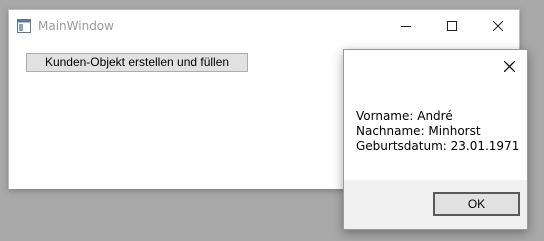 This screenshot has width=544, height=241. What do you see at coordinates (137, 62) in the screenshot?
I see `create-customer-button: Kunden-Objekt erstellen und füllen` at bounding box center [137, 62].